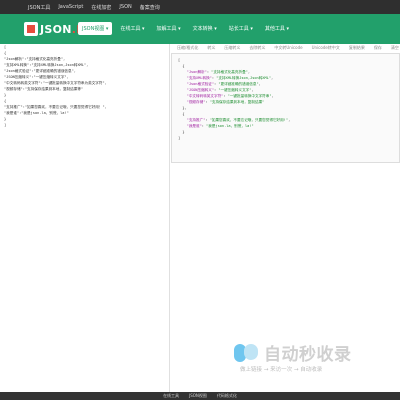 This screenshot has width=400, height=400. I want to click on watermark-subtitle: 做上链接 → 来访一次 → 自动收录, so click(281, 370).